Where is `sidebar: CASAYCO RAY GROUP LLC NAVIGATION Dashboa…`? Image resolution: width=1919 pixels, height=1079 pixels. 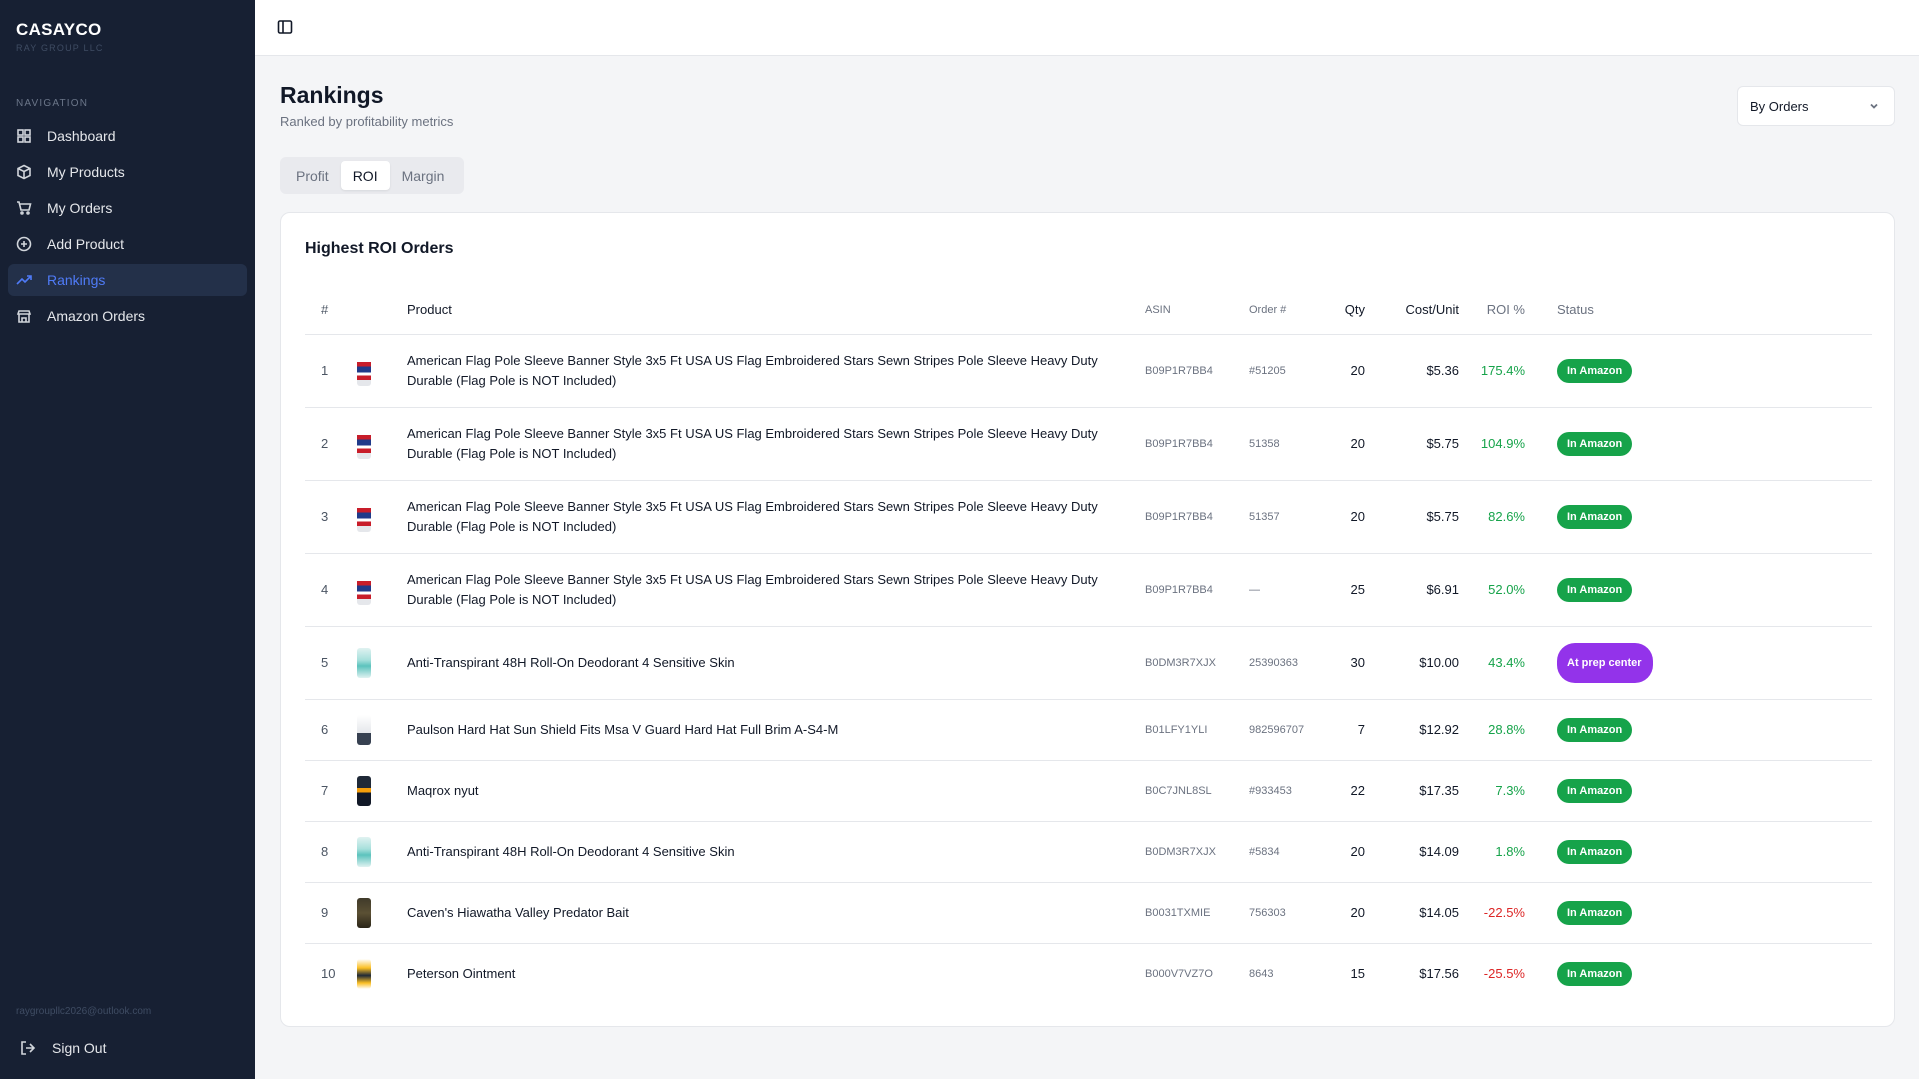
sidebar: CASAYCO RAY GROUP LLC NAVIGATION Dashboa… is located at coordinates (127, 539).